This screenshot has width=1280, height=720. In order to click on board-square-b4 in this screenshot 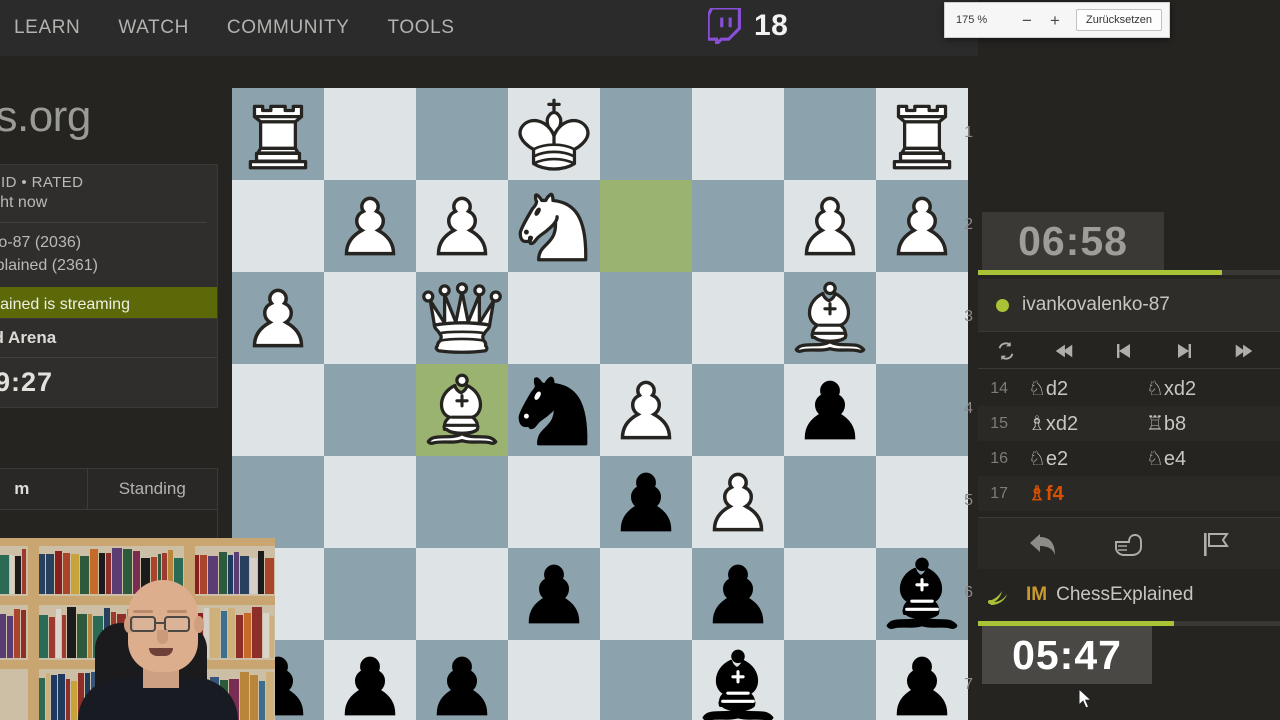, I will do `click(370, 410)`.